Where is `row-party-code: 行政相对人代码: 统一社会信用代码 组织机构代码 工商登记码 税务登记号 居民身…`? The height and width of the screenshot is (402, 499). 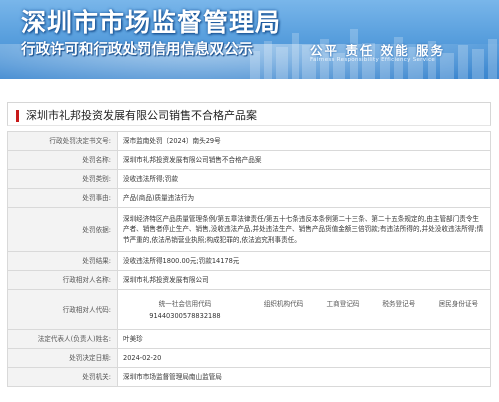
row-party-code: 行政相对人代码: 统一社会信用代码 组织机构代码 工商登记码 税务登记号 居民身… is located at coordinates (249, 309).